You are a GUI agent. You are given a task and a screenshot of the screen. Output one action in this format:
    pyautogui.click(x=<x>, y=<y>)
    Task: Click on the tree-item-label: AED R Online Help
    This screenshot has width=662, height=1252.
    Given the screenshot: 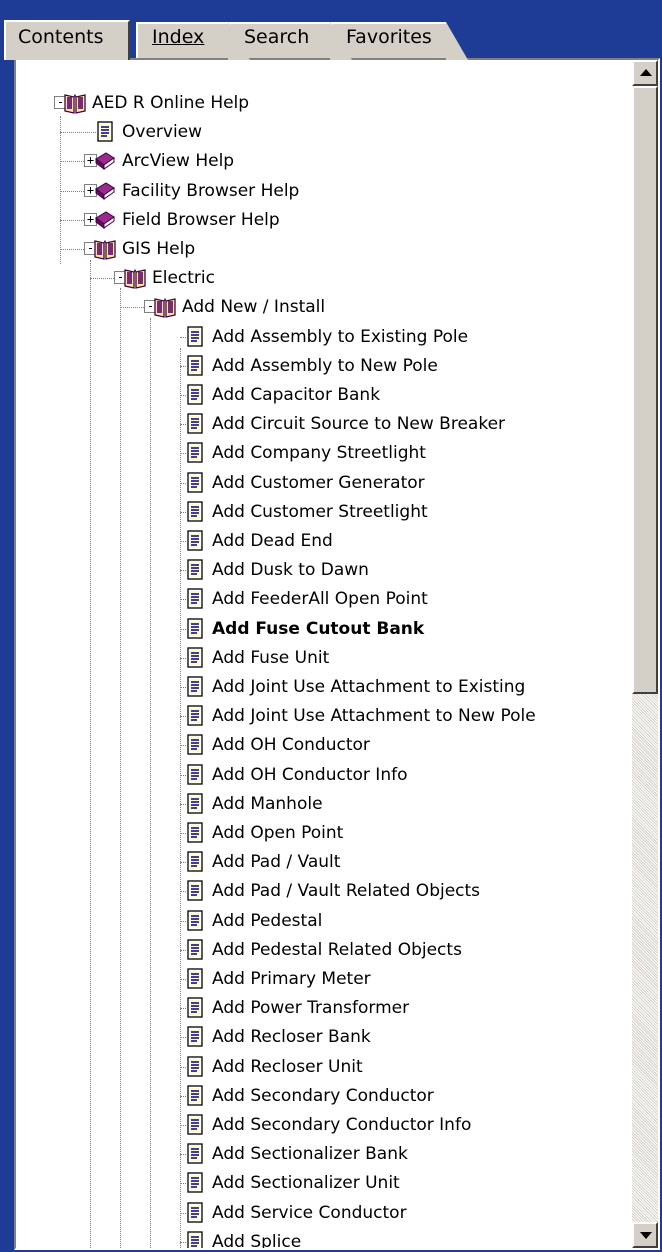 What is the action you would take?
    pyautogui.click(x=171, y=103)
    